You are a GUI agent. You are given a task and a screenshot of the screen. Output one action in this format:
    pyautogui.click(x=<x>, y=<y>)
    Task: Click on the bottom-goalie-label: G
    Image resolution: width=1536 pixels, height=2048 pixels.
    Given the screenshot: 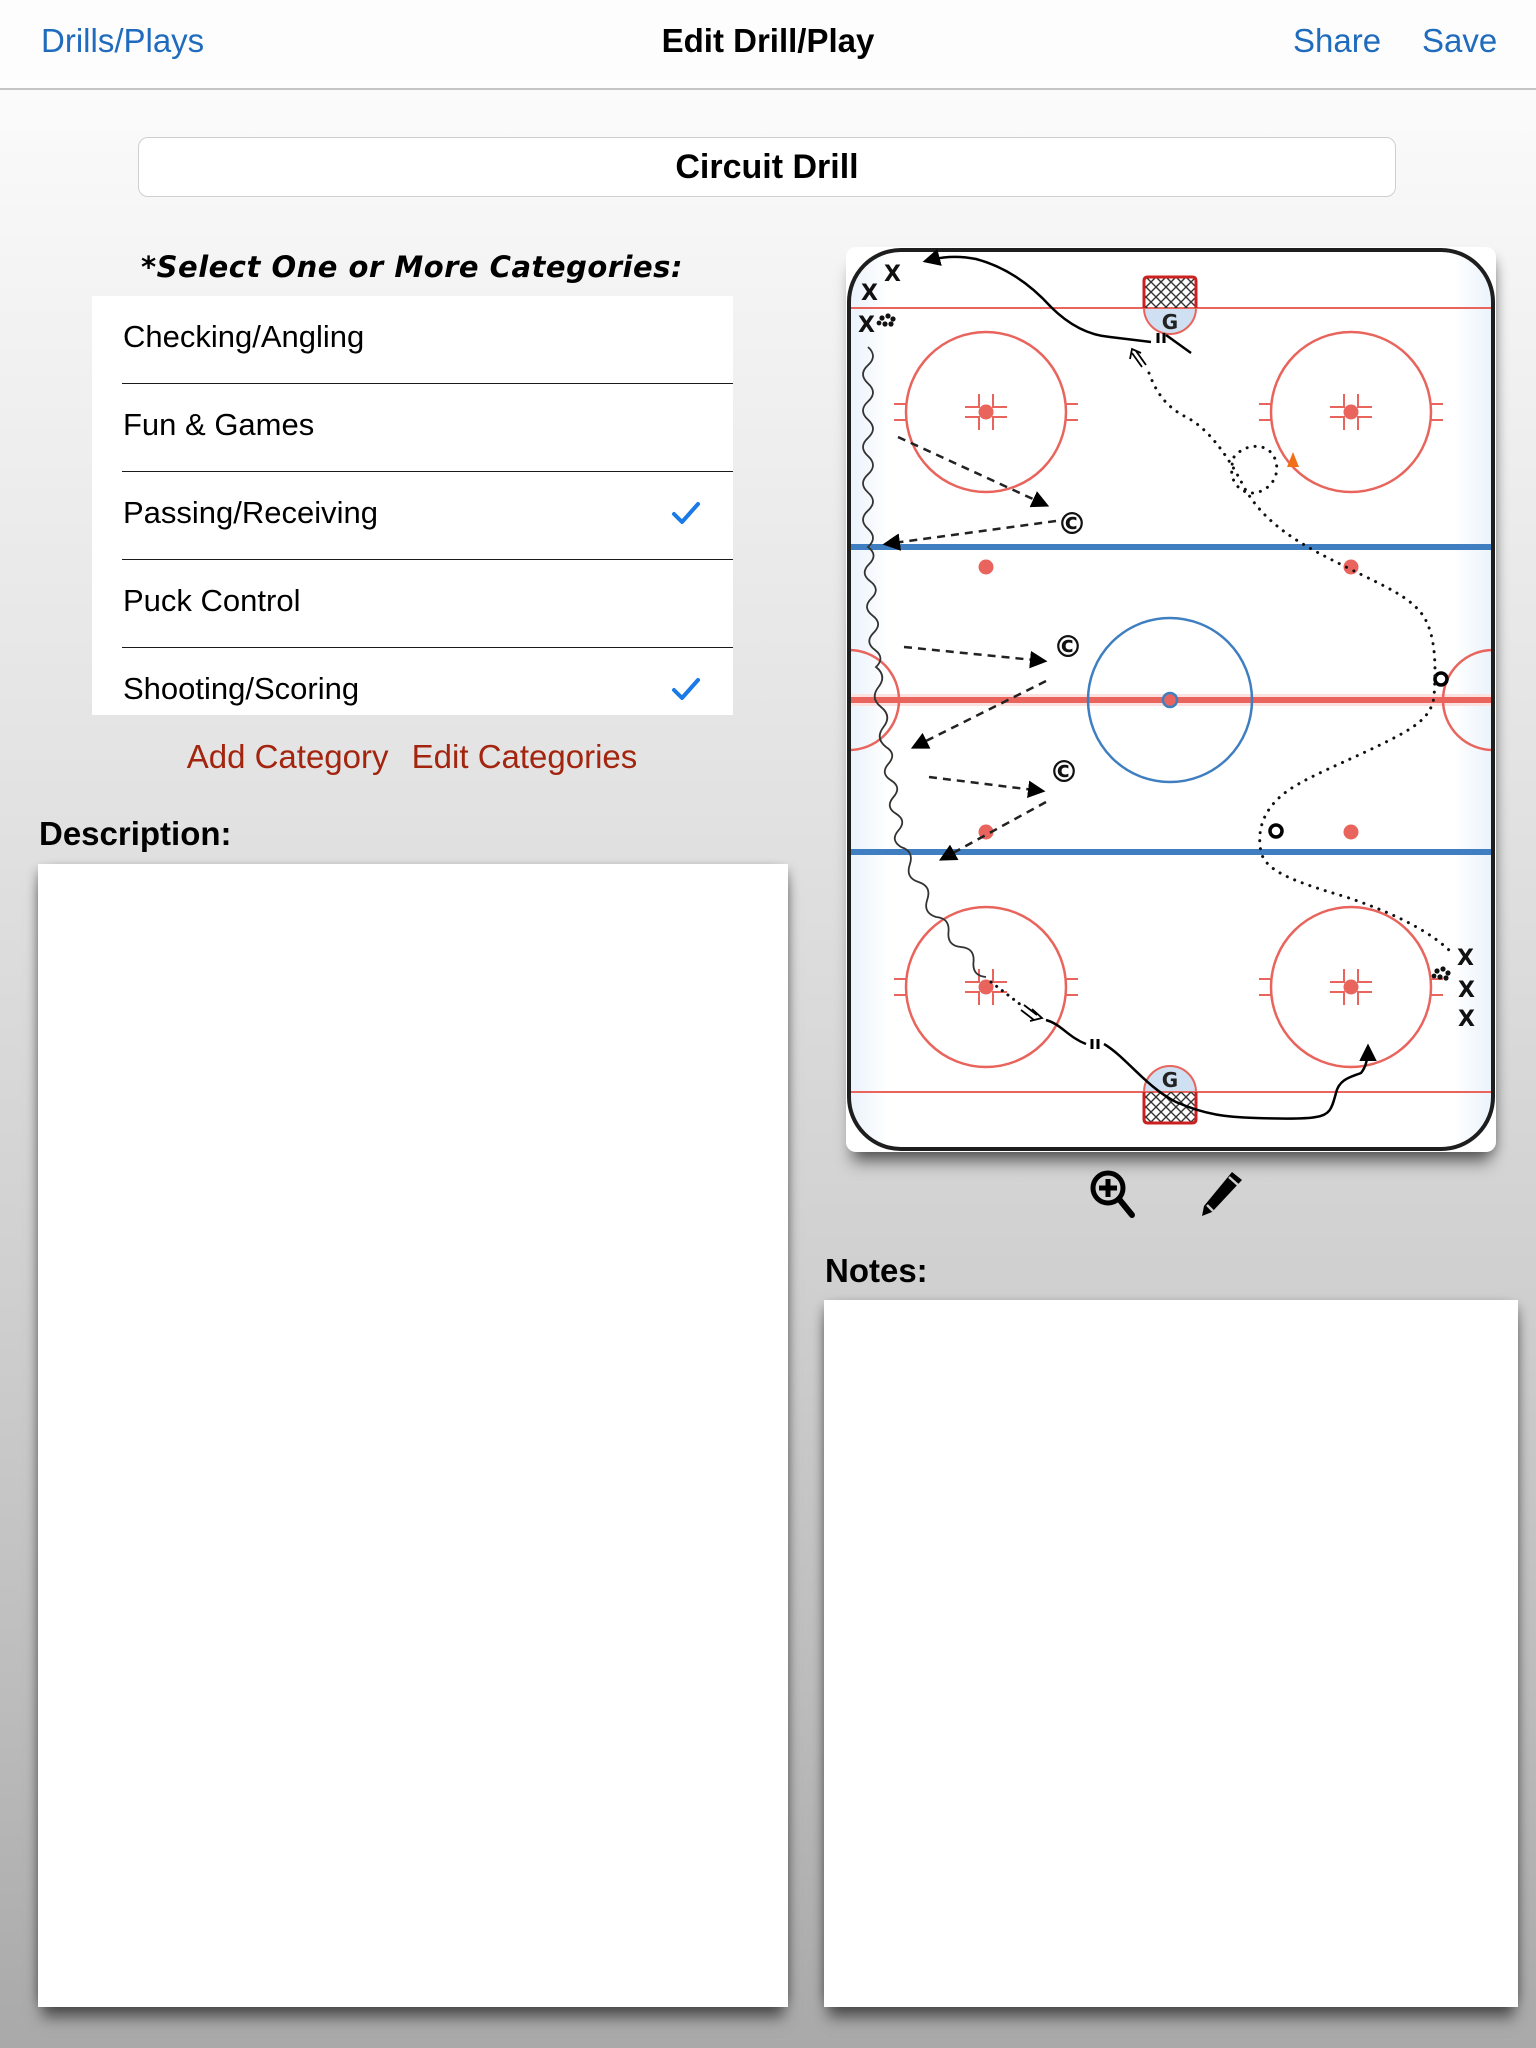 What is the action you would take?
    pyautogui.click(x=1170, y=1080)
    